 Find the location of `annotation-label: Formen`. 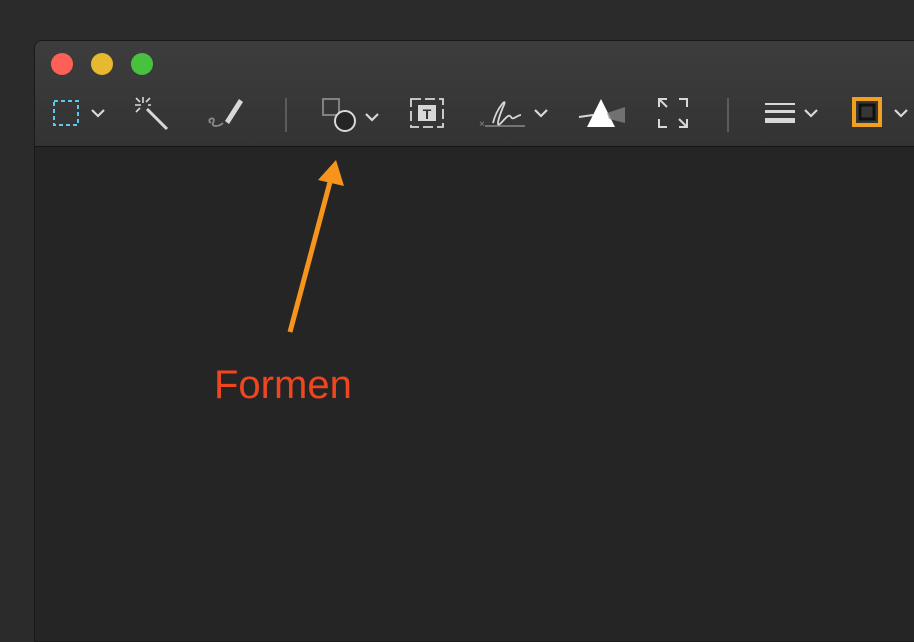

annotation-label: Formen is located at coordinates (283, 385).